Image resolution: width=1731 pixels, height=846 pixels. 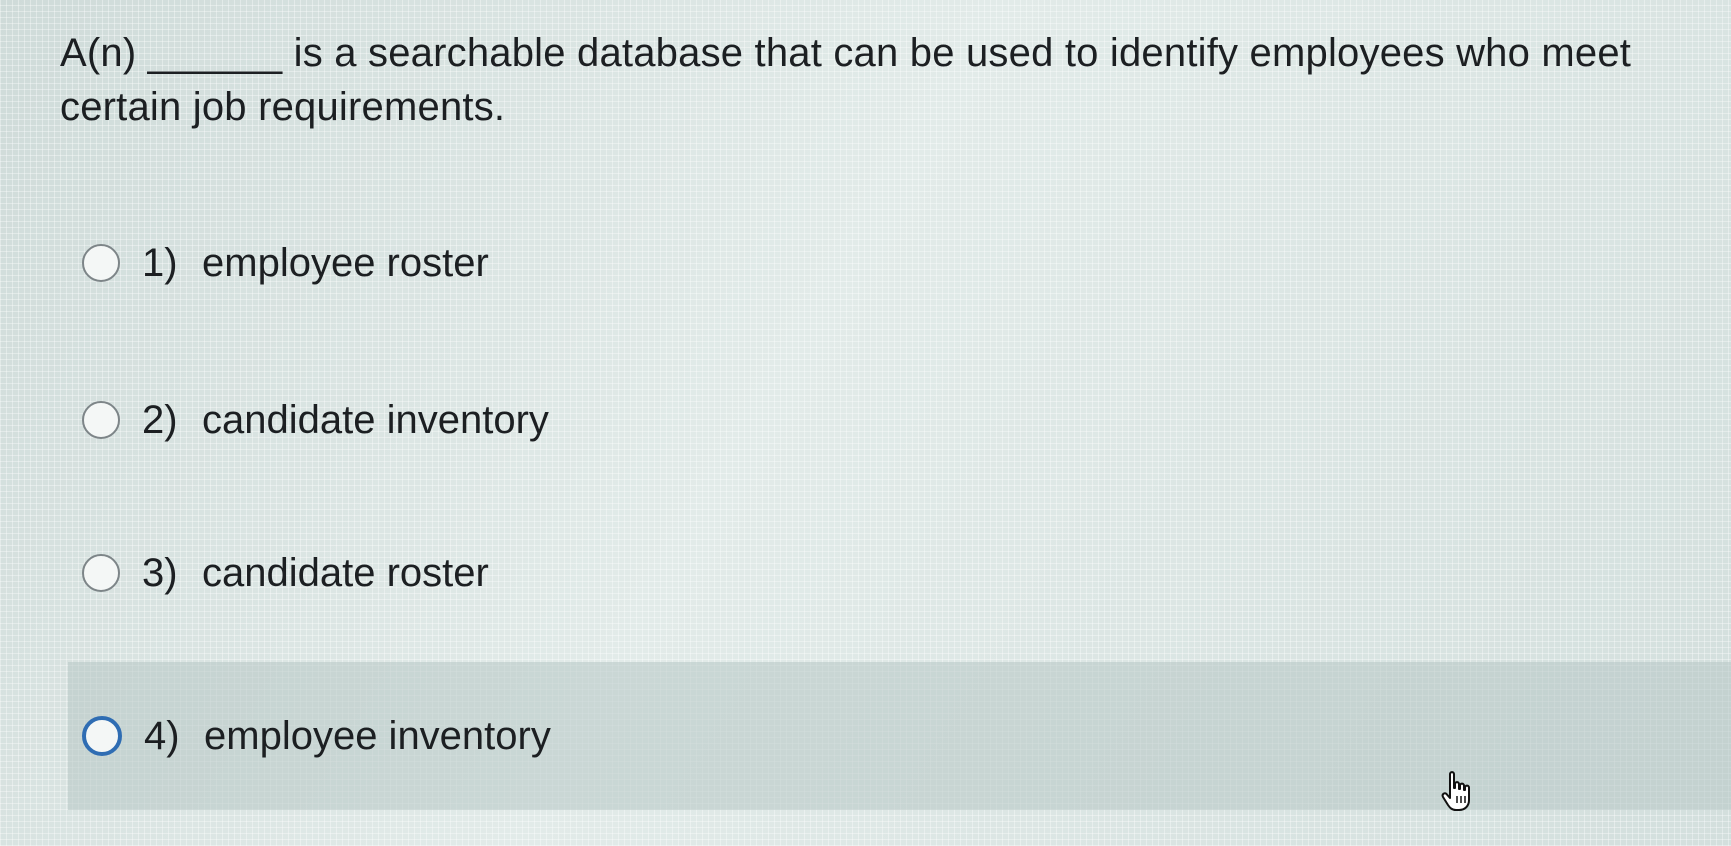 What do you see at coordinates (160, 572) in the screenshot?
I see `option-3-number: 3)` at bounding box center [160, 572].